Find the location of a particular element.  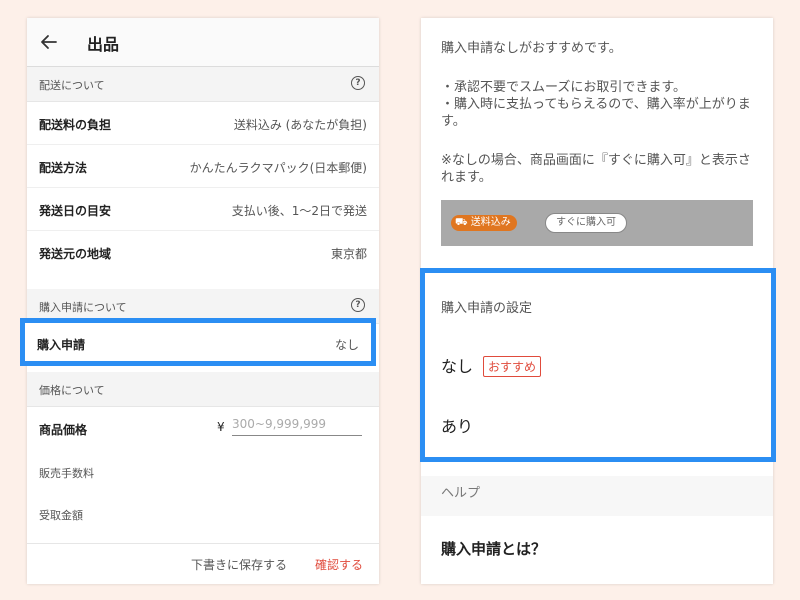

arrow-left-icon is located at coordinates (49, 42).